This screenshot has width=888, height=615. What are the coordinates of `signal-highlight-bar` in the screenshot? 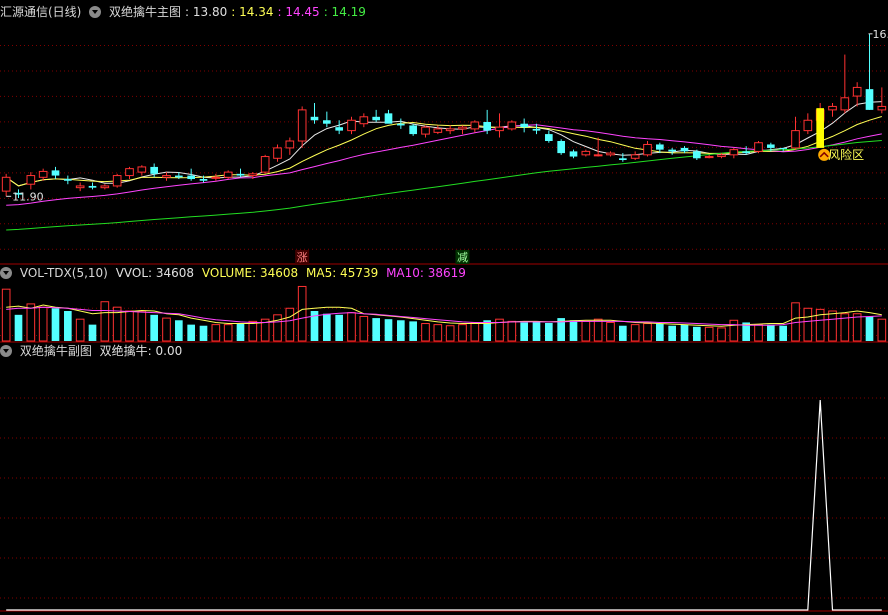 It's located at (820, 128).